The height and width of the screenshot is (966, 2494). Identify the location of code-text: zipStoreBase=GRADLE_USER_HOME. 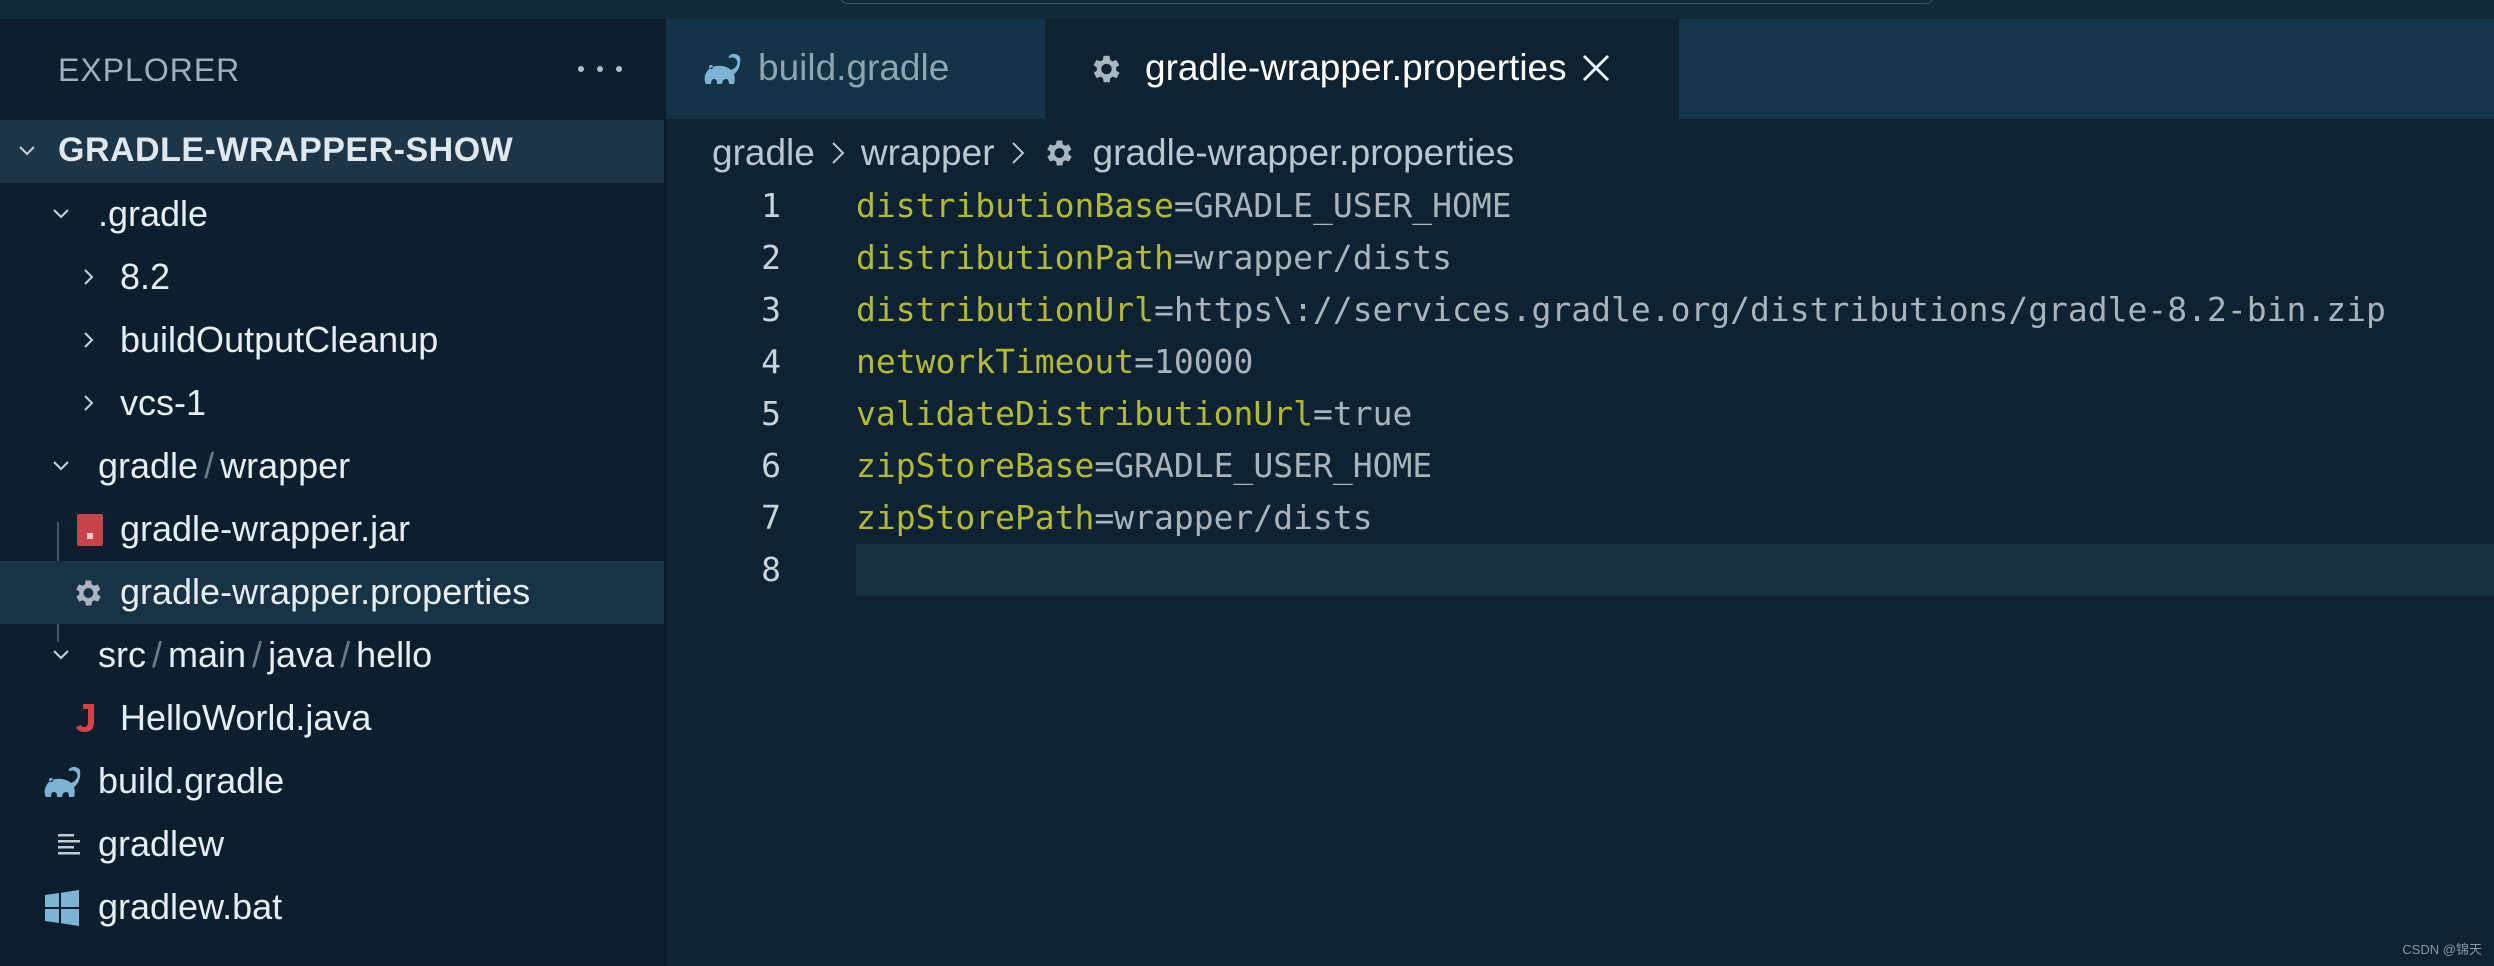
(1144, 465).